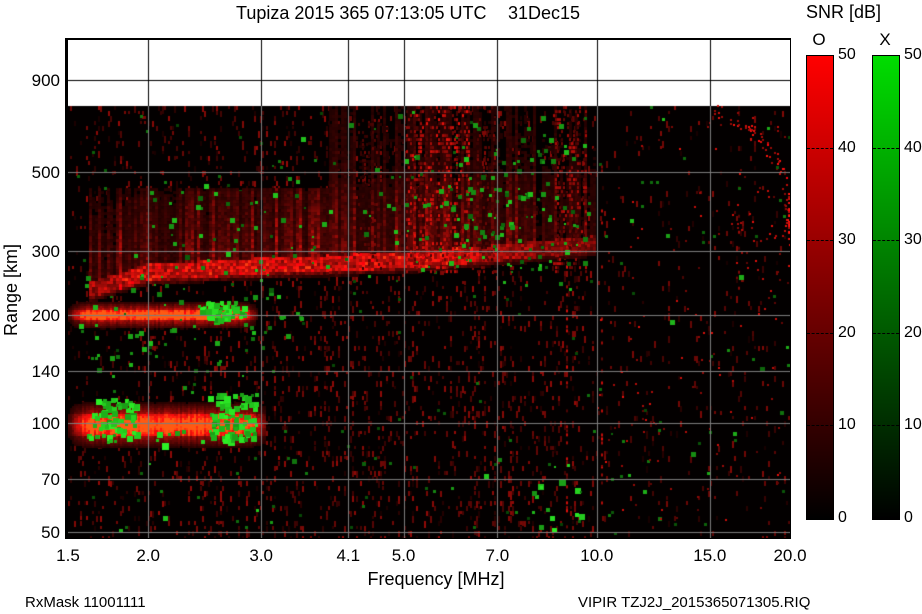 The width and height of the screenshot is (922, 614). What do you see at coordinates (710, 555) in the screenshot?
I see `x-tick-label: 15.0` at bounding box center [710, 555].